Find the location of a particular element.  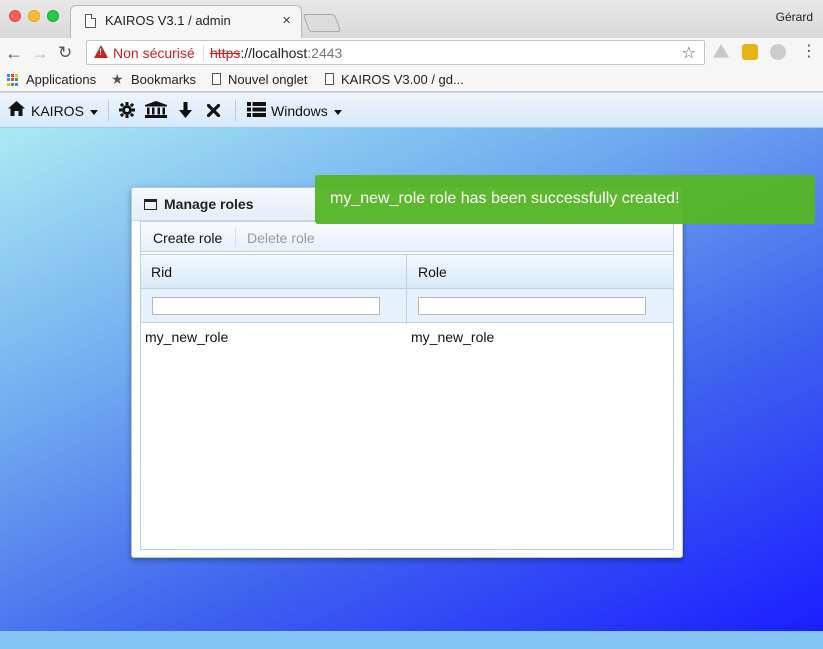

home-icon is located at coordinates (16, 110).